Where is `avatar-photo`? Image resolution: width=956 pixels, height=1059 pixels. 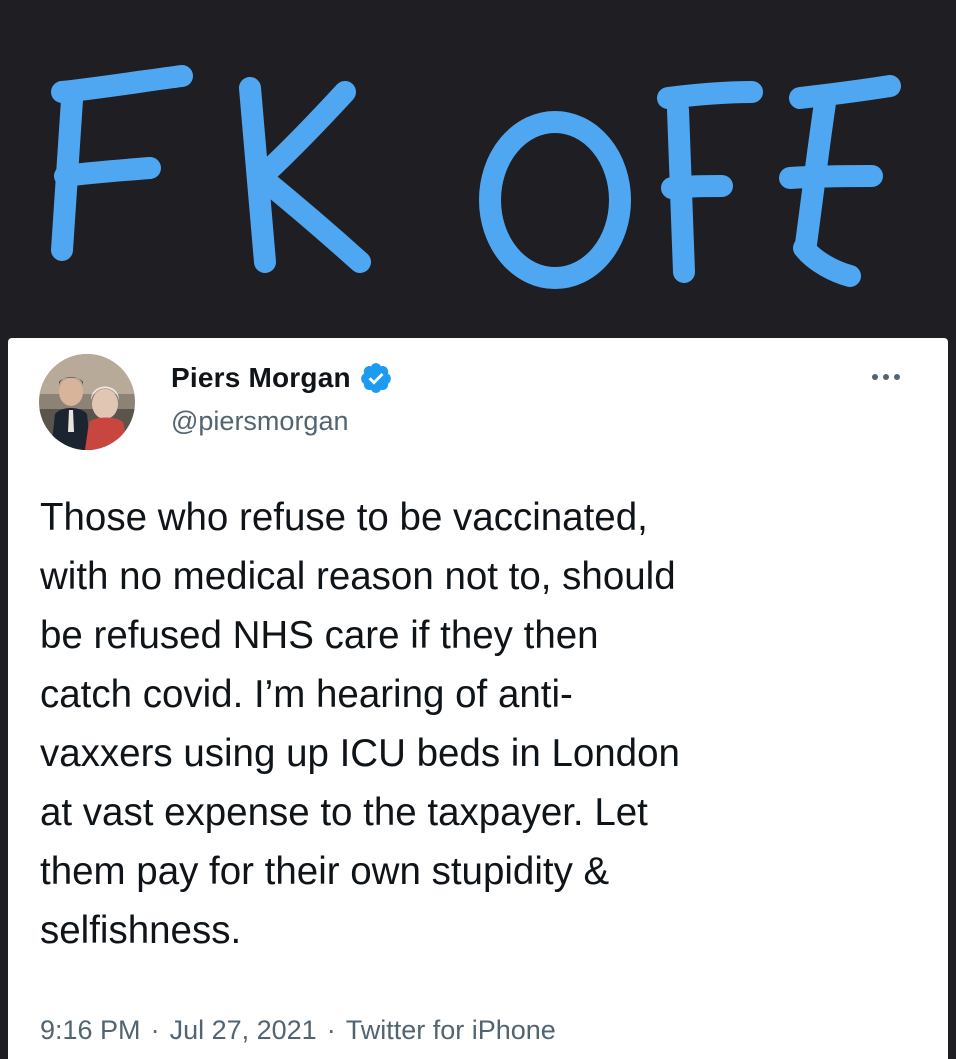
avatar-photo is located at coordinates (87, 402).